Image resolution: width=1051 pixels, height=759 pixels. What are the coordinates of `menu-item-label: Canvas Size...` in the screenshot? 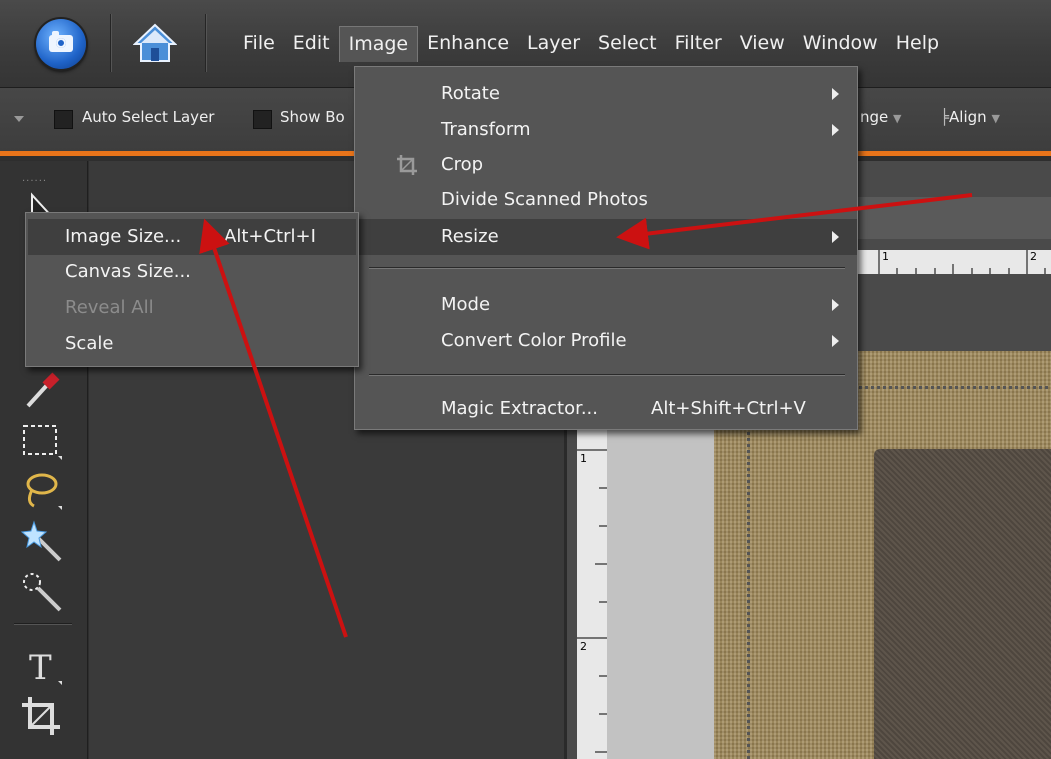 It's located at (128, 271).